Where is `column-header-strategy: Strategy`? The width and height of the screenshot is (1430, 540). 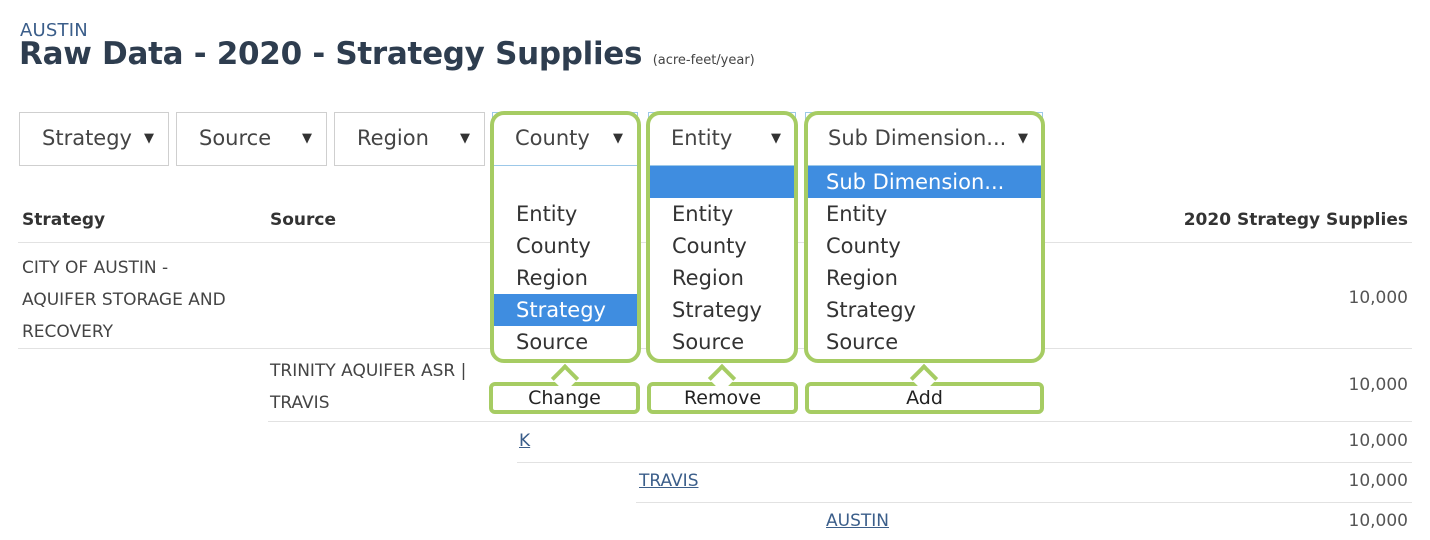
column-header-strategy: Strategy is located at coordinates (63, 220).